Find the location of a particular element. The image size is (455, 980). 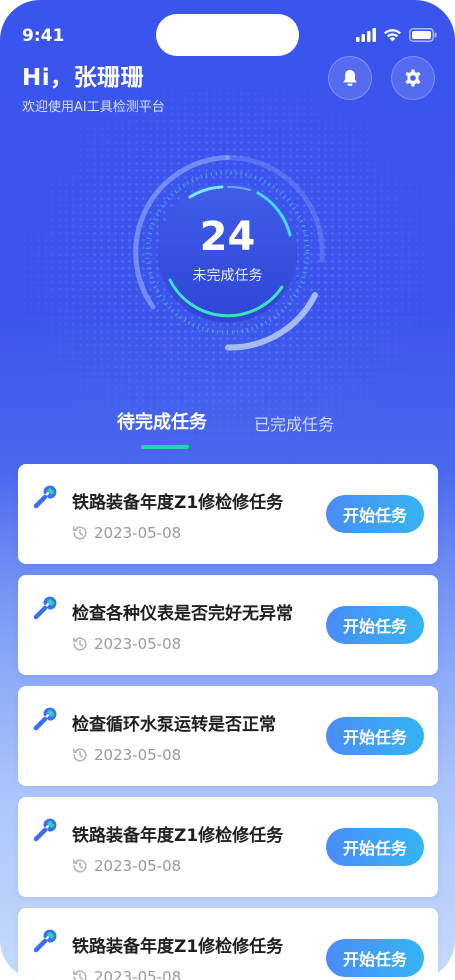

settings-button is located at coordinates (413, 78).